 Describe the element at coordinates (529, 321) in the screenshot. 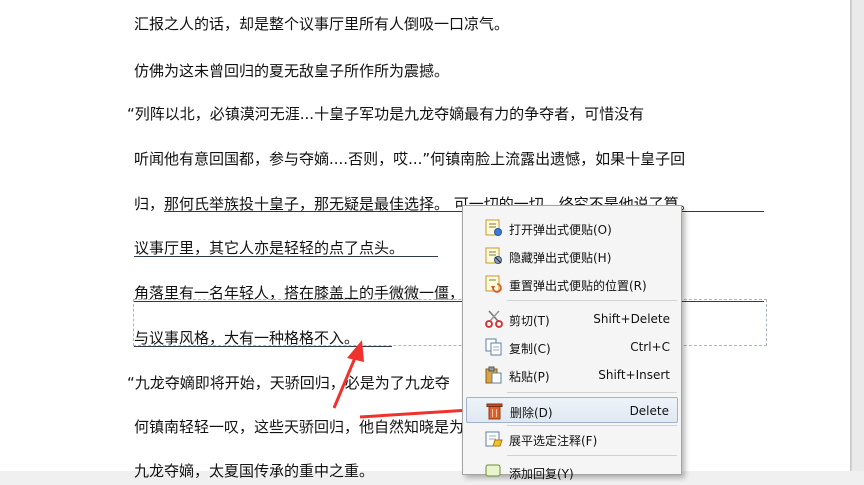

I see `menu-item-label: 剪切(T)` at that location.